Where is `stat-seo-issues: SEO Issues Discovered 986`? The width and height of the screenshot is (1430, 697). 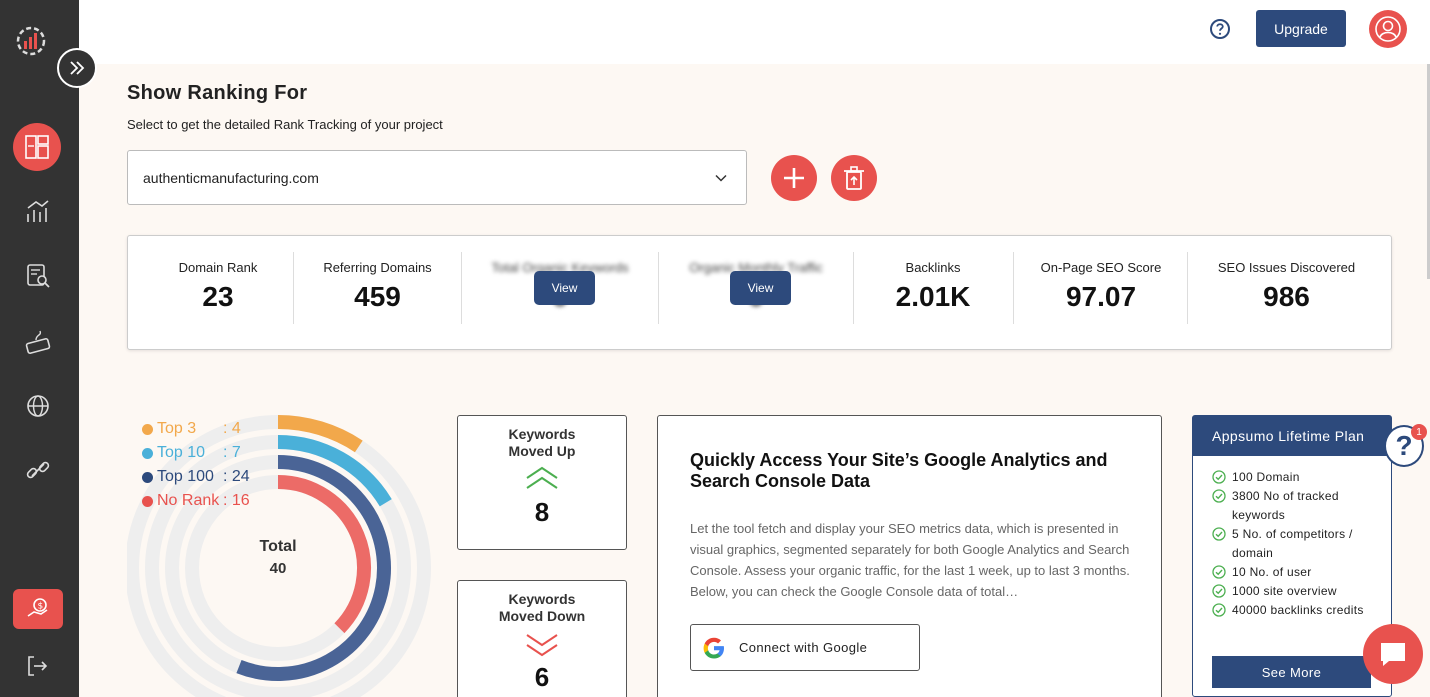 stat-seo-issues: SEO Issues Discovered 986 is located at coordinates (1286, 288).